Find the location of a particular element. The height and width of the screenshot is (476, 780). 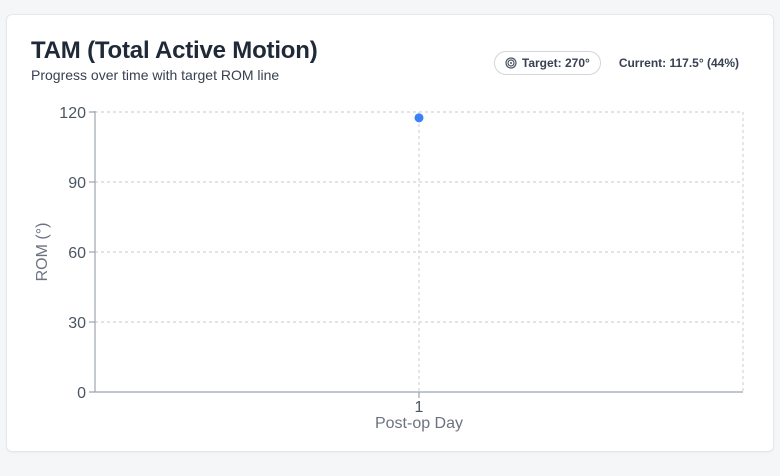

data-point is located at coordinates (419, 118).